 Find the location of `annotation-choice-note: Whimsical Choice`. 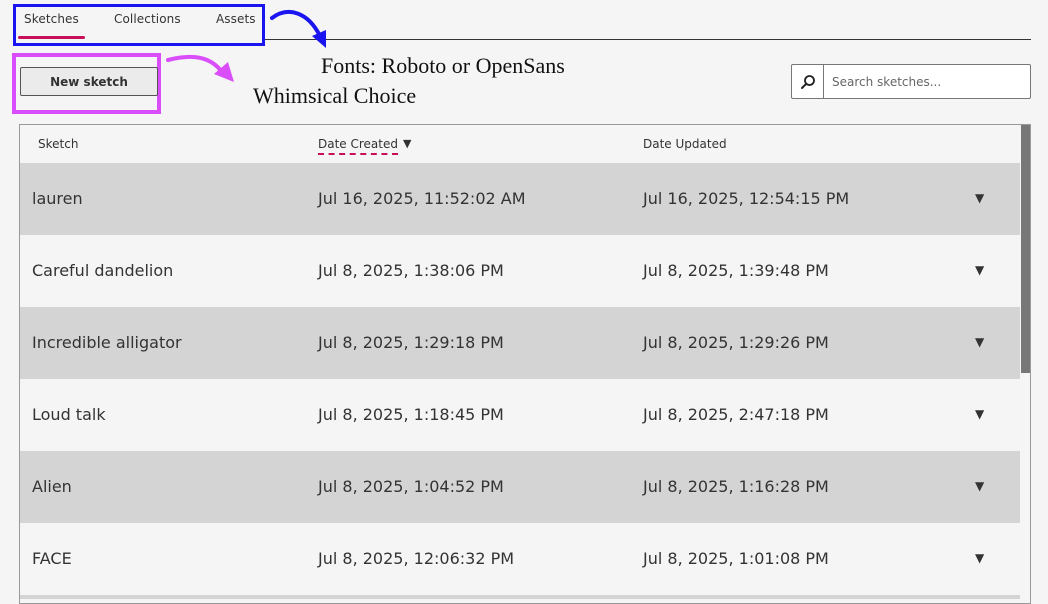

annotation-choice-note: Whimsical Choice is located at coordinates (335, 95).